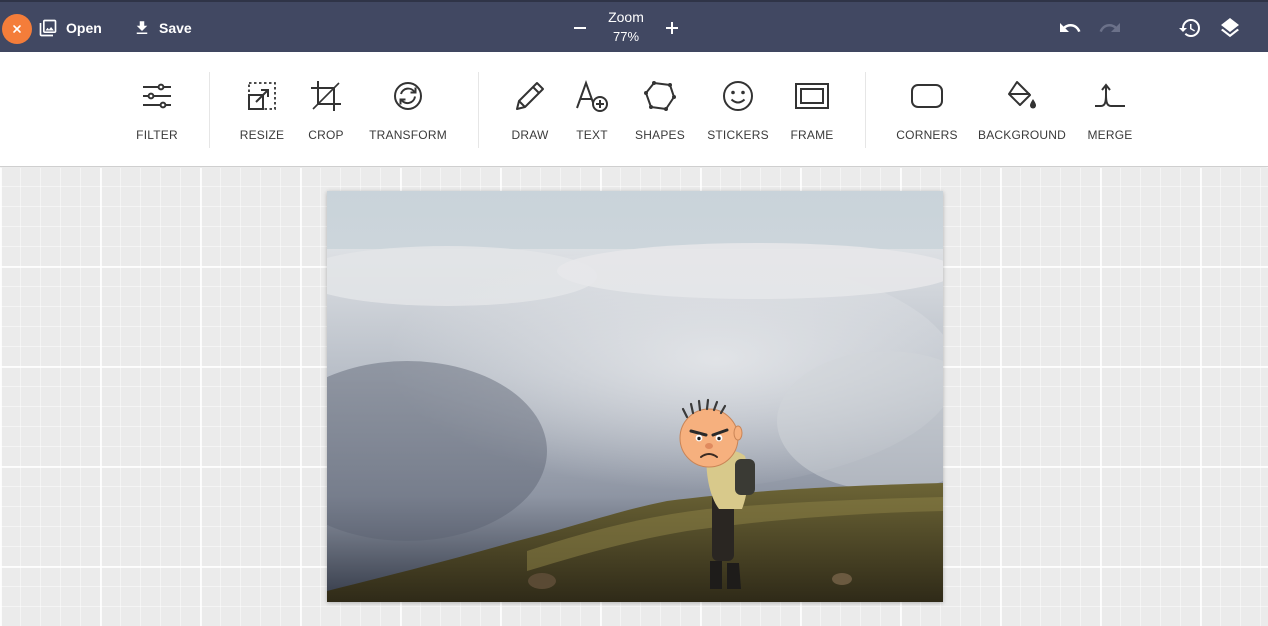 This screenshot has height=626, width=1268. I want to click on polygon-icon, so click(660, 96).